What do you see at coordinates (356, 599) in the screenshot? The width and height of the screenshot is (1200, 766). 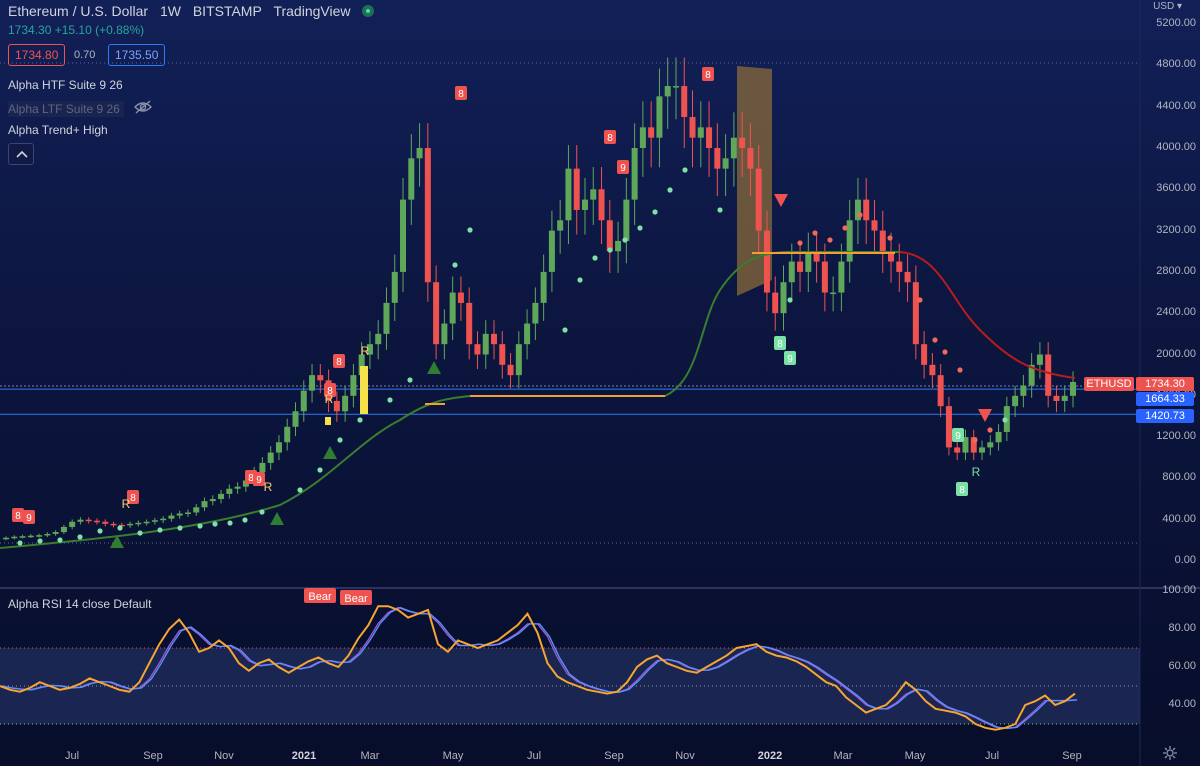 I see `bear-marker-text: Bear` at bounding box center [356, 599].